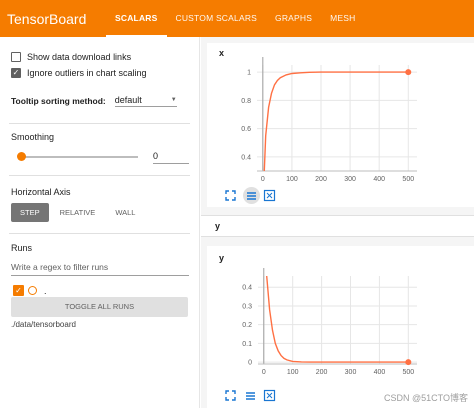 The width and height of the screenshot is (474, 408). I want to click on axis-wall-button: WALL, so click(125, 212).